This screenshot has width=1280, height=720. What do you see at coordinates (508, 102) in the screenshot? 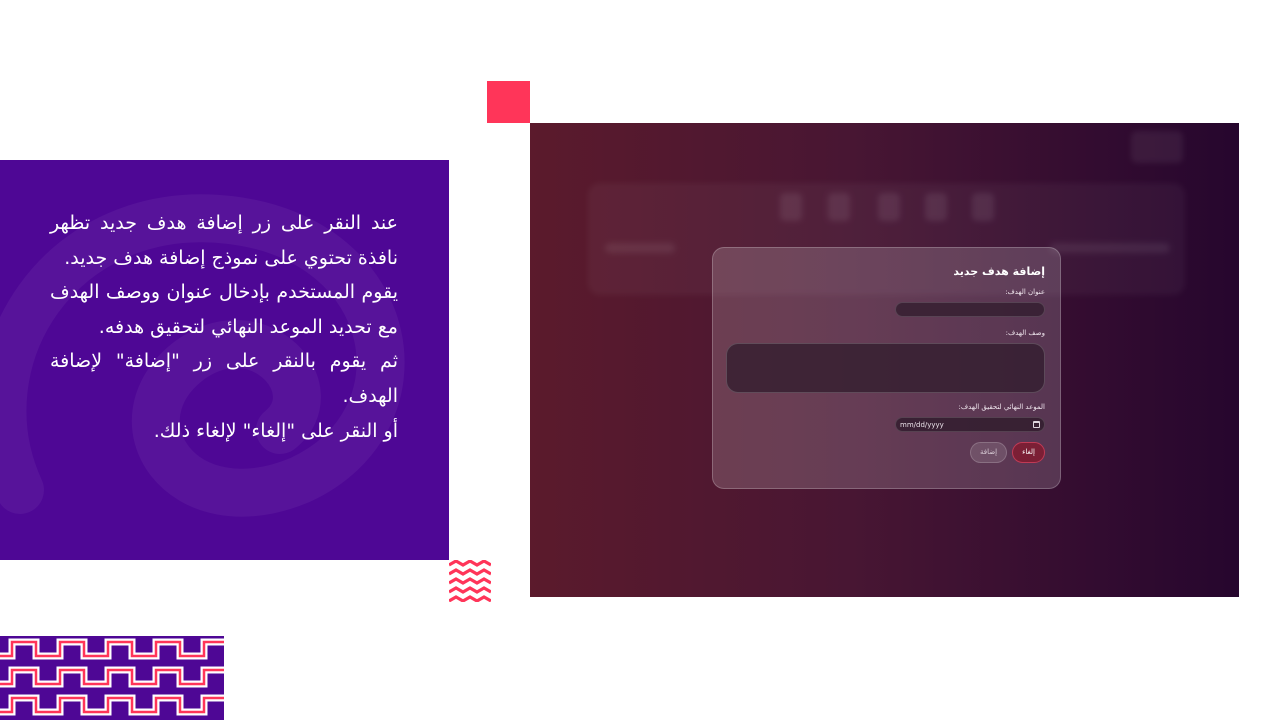
I see `decorative-pink-square` at bounding box center [508, 102].